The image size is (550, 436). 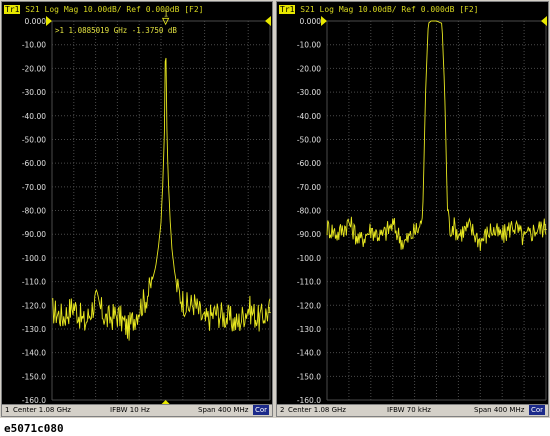 What do you see at coordinates (116, 30) in the screenshot?
I see `marker-readout: >1 1.0885019 GHz -1.3750 dB` at bounding box center [116, 30].